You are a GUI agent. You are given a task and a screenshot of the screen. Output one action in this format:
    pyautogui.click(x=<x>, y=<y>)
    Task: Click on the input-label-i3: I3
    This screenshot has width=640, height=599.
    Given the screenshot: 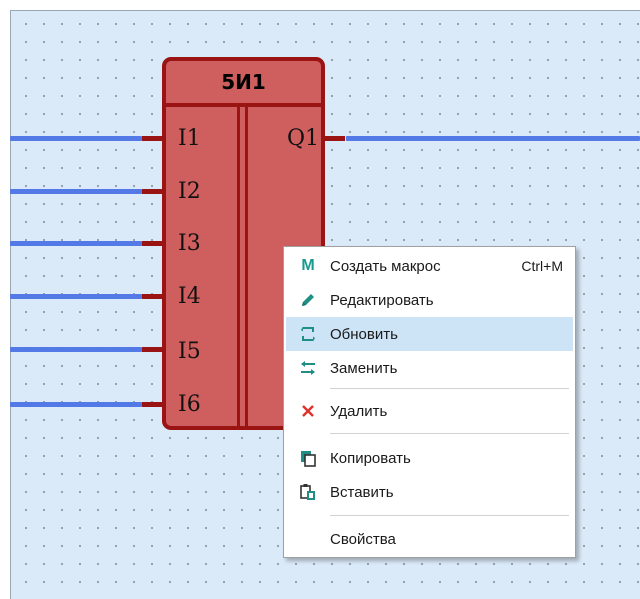 What is the action you would take?
    pyautogui.click(x=189, y=243)
    